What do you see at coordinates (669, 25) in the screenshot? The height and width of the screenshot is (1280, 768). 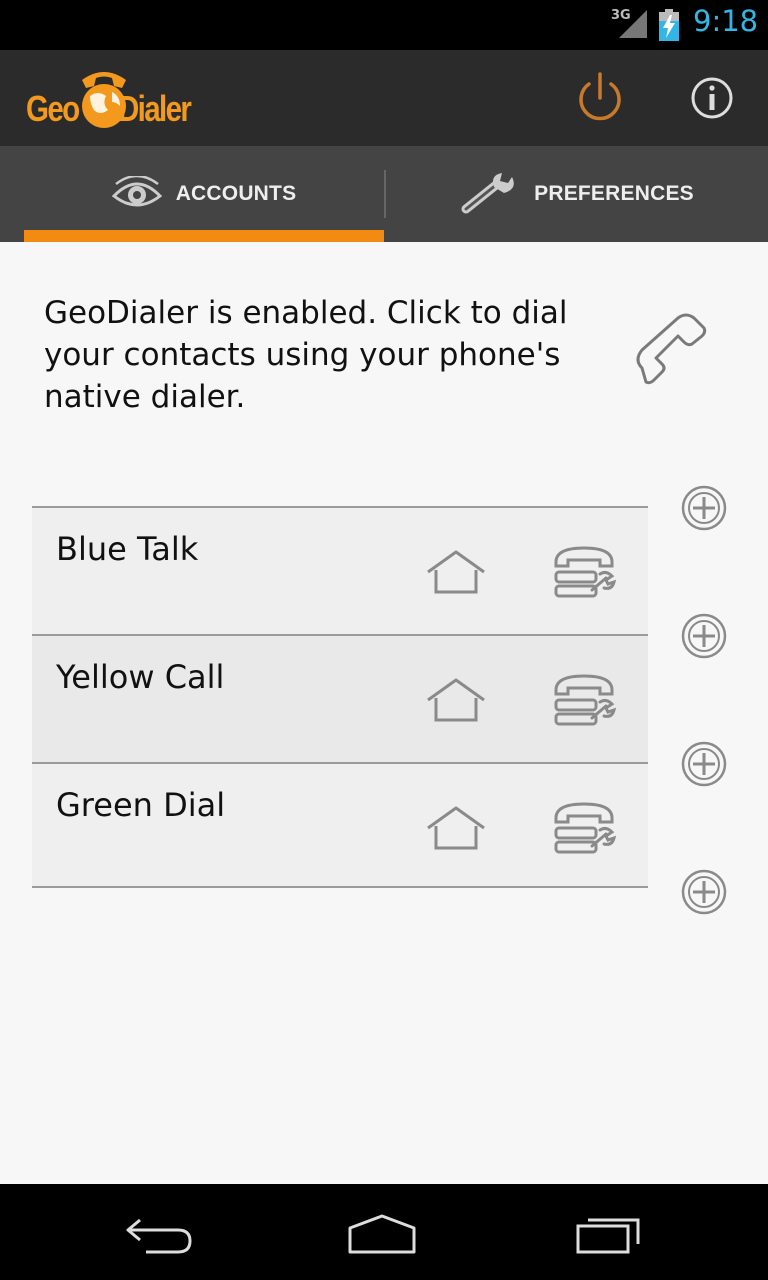 I see `battery-charging-icon` at bounding box center [669, 25].